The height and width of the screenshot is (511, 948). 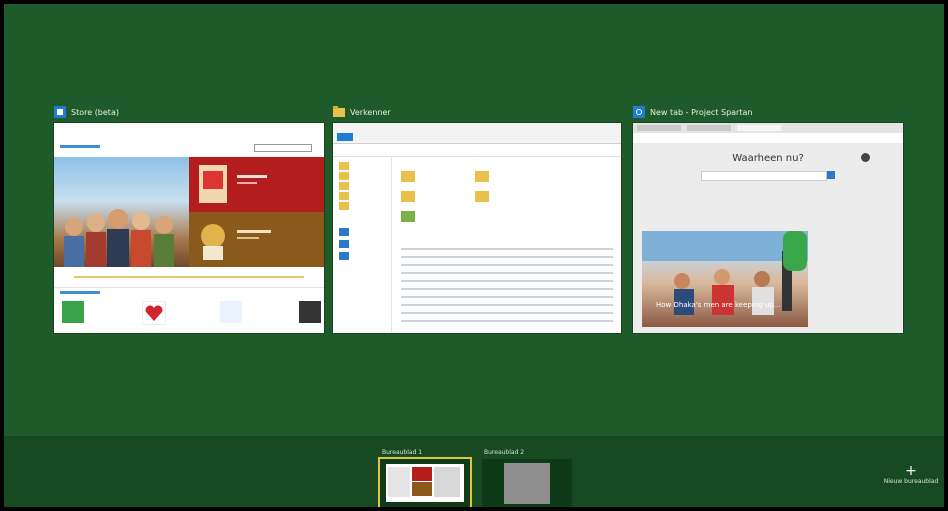 I want to click on desktop-2-thumbnail, so click(x=527, y=483).